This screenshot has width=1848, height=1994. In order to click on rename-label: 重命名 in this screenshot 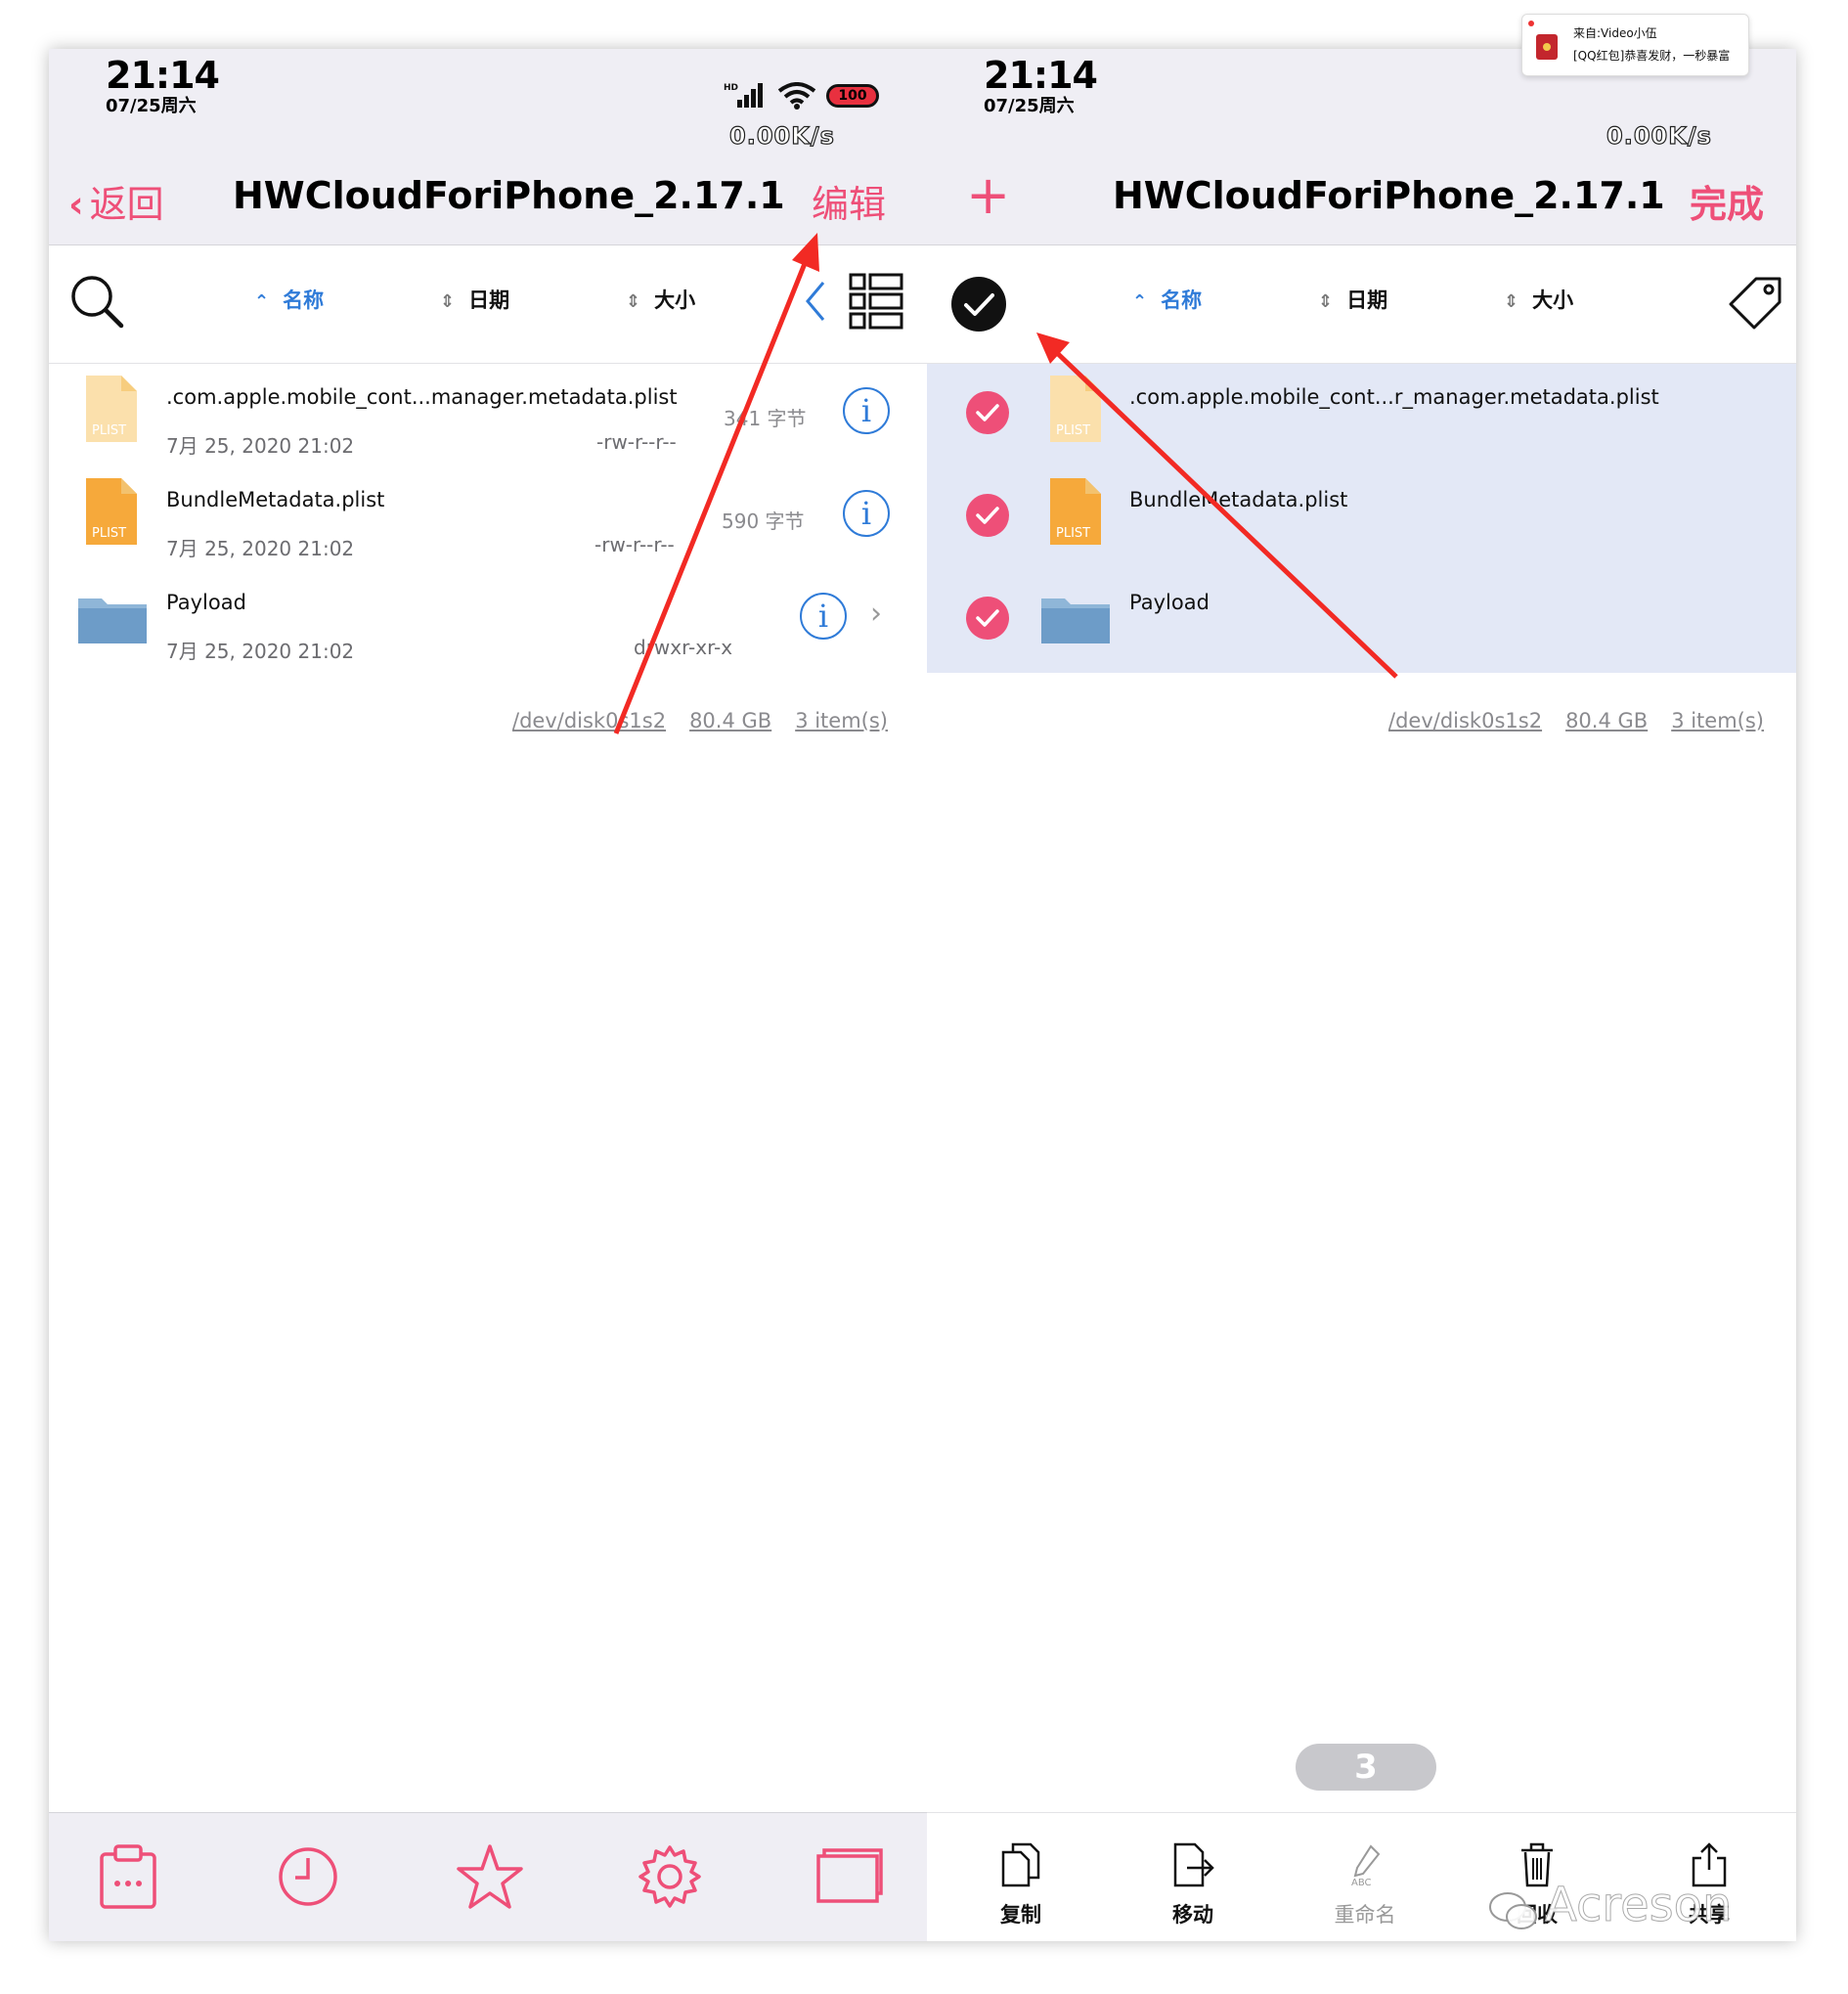, I will do `click(1365, 1915)`.